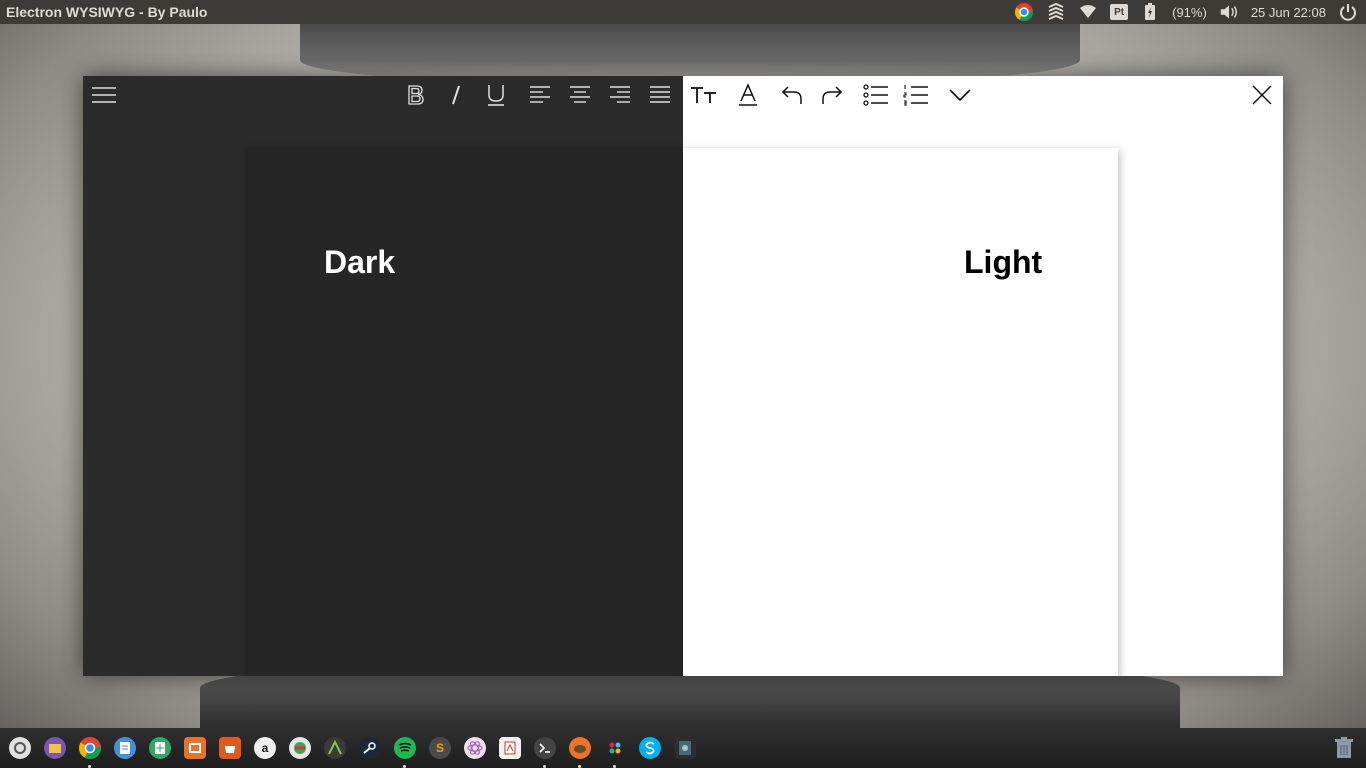  Describe the element at coordinates (405, 748) in the screenshot. I see `spotify-icon` at that location.